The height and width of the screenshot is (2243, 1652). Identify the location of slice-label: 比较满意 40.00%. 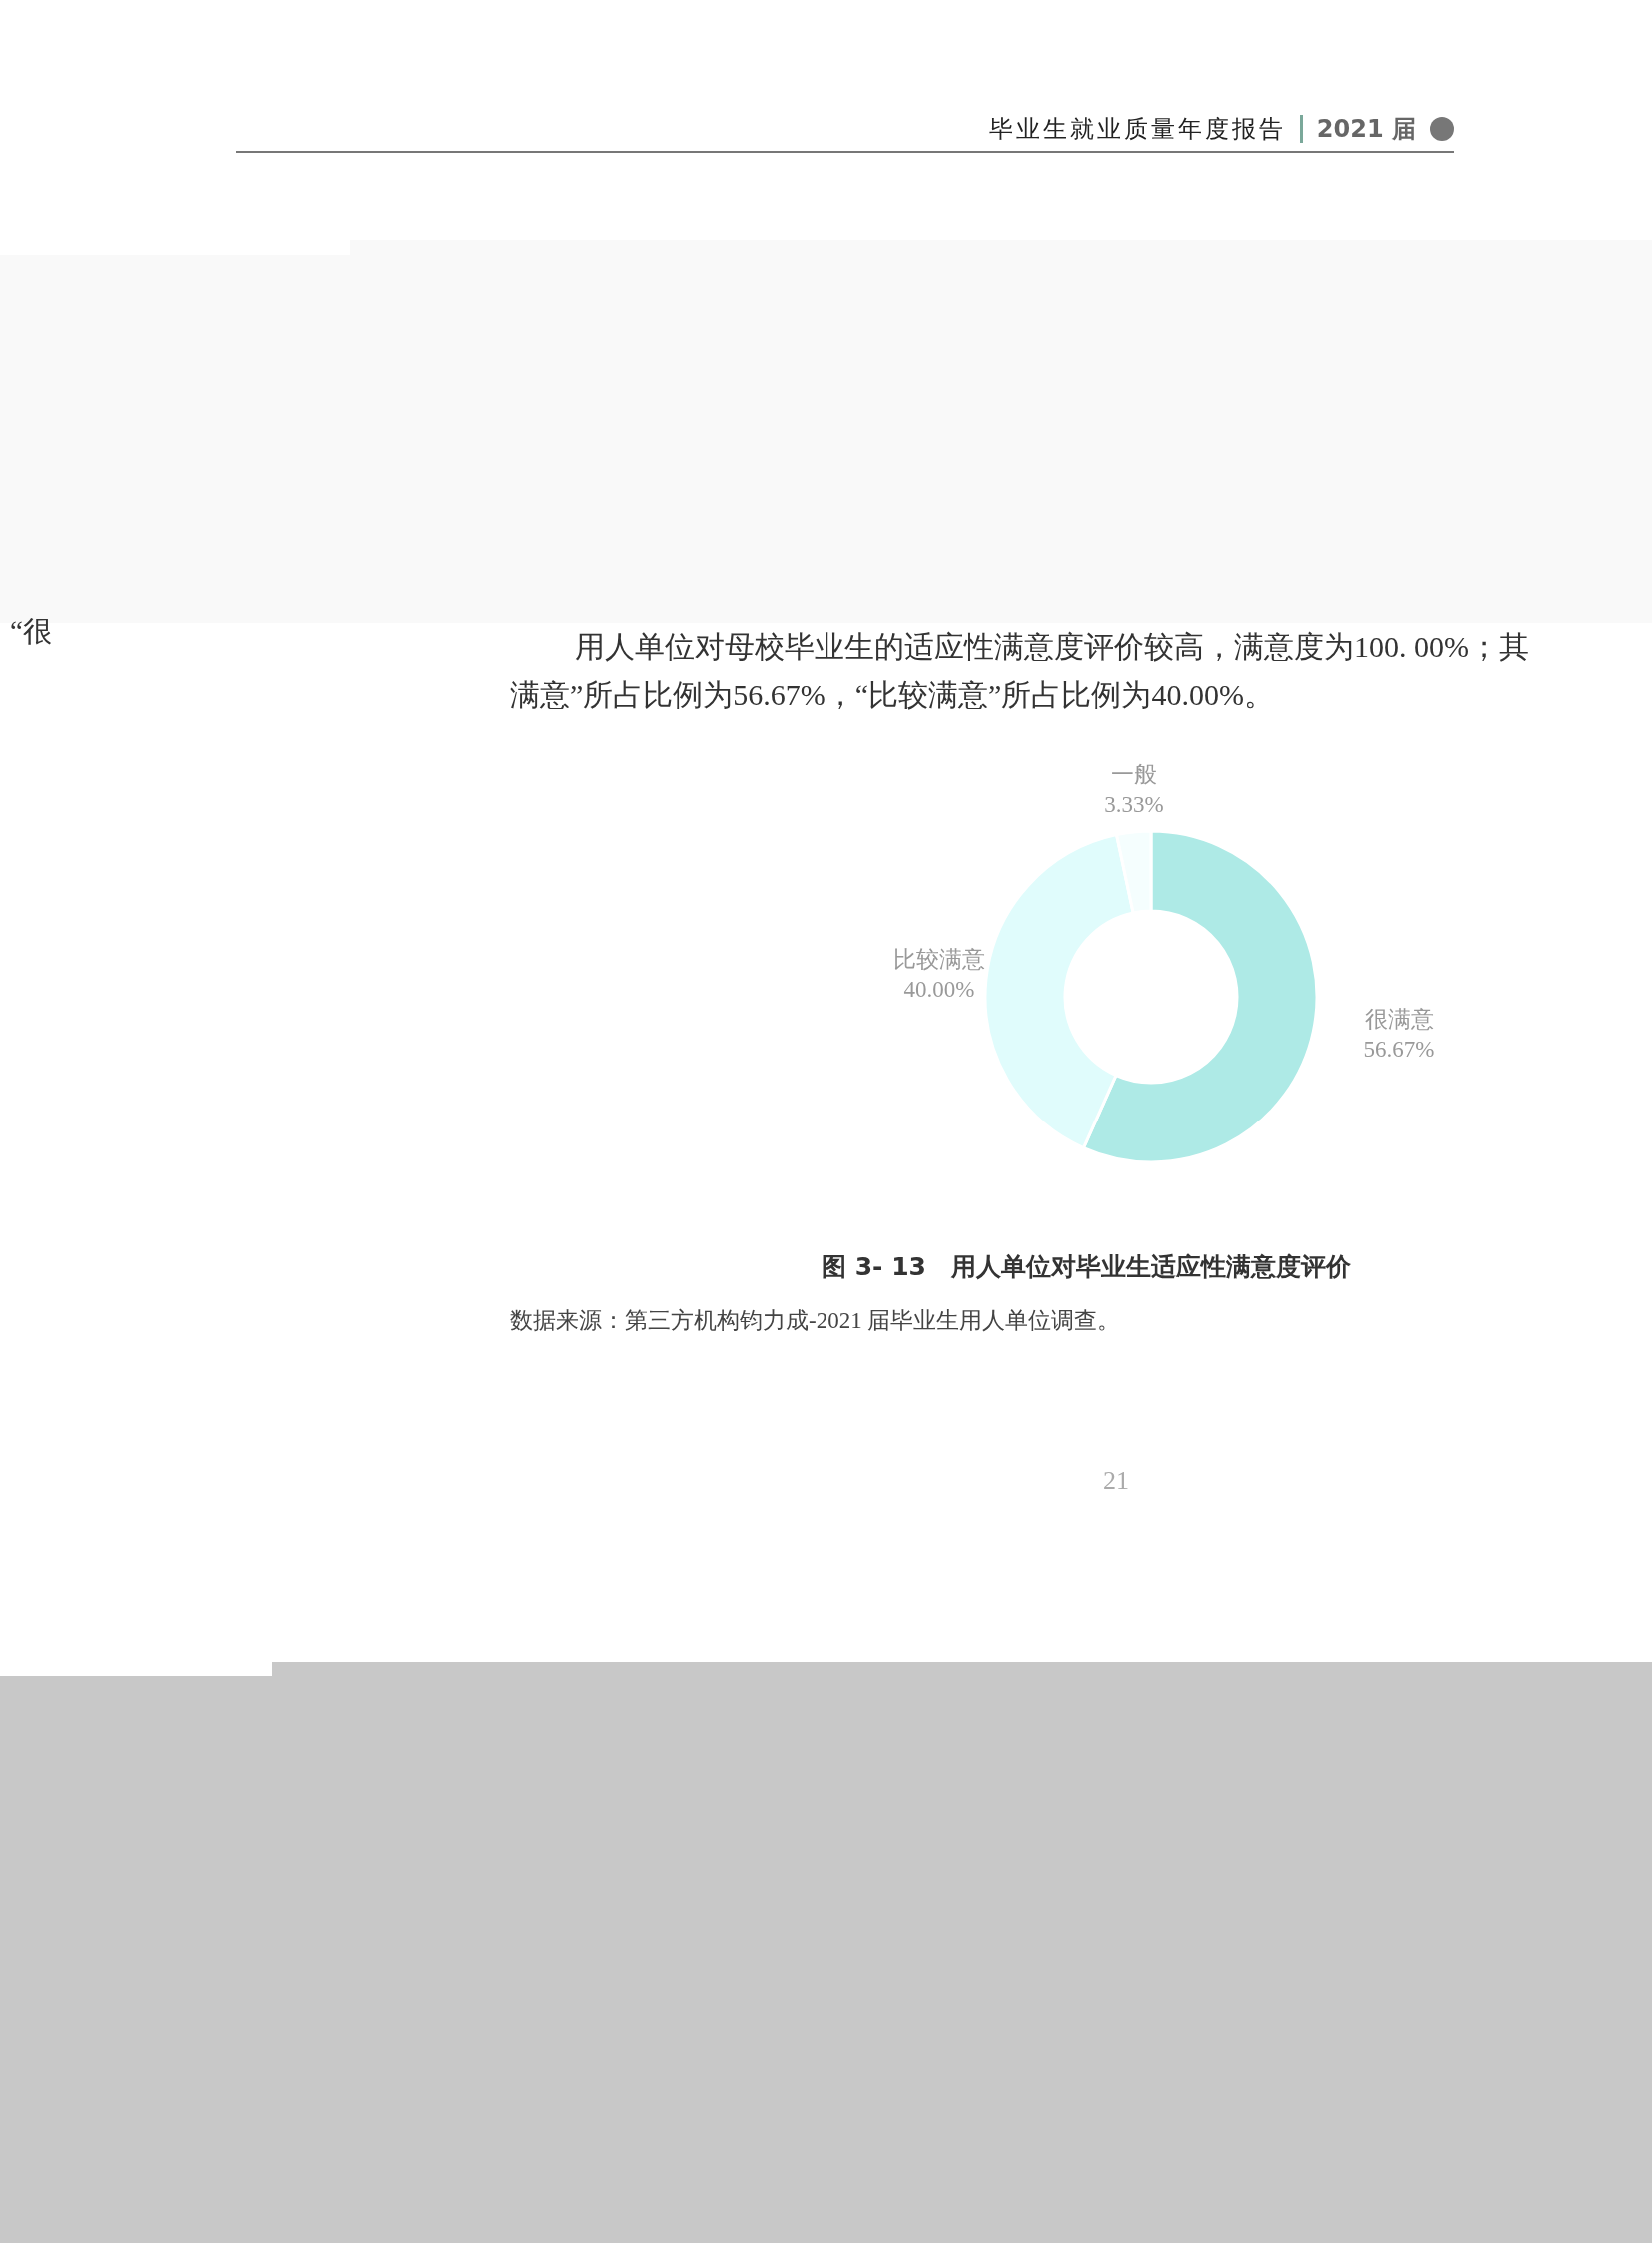
(939, 974).